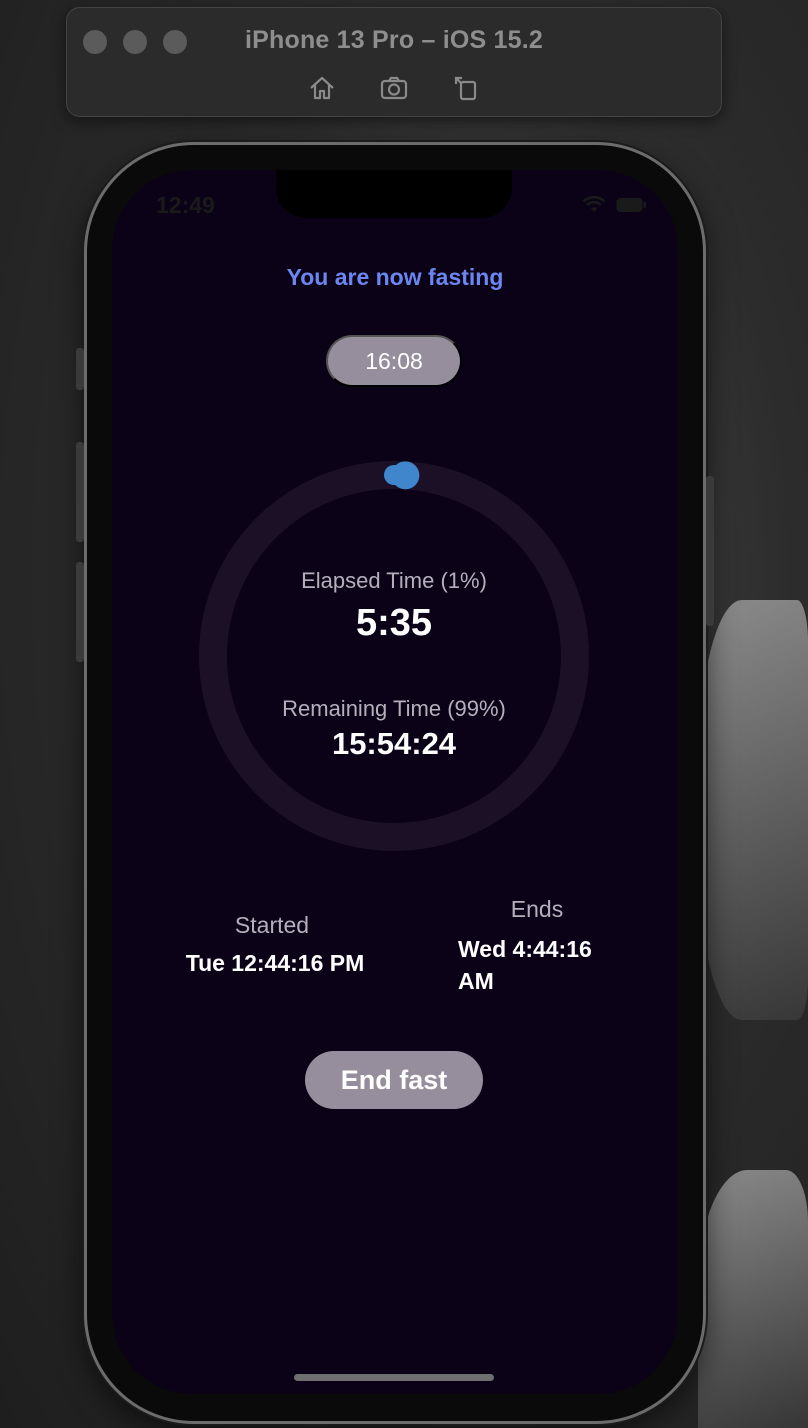 The image size is (808, 1428). Describe the element at coordinates (395, 277) in the screenshot. I see `fasting-status-title: You are now fasting` at that location.